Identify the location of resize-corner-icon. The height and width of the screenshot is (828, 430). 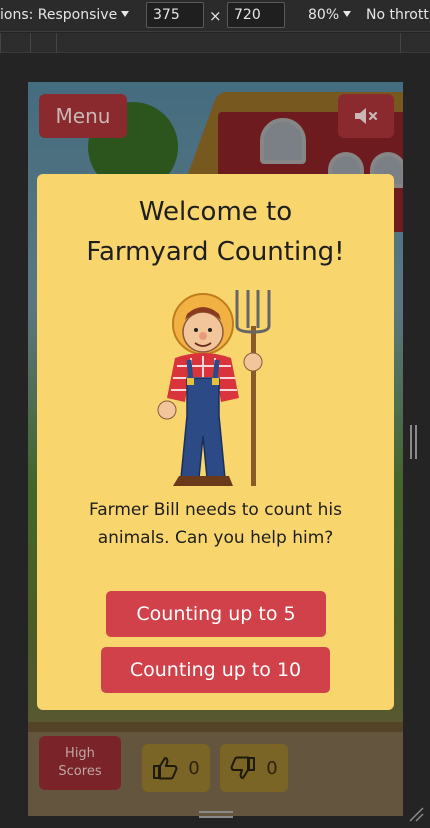
(416, 814).